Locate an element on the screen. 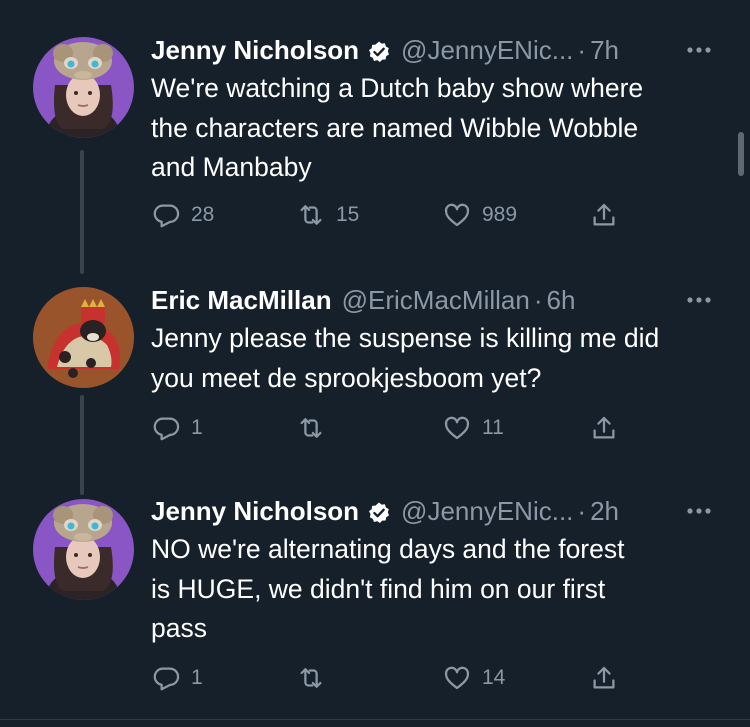  tweet-header: Jenny Nicholson @JennyENic... · 7h is located at coordinates (385, 50).